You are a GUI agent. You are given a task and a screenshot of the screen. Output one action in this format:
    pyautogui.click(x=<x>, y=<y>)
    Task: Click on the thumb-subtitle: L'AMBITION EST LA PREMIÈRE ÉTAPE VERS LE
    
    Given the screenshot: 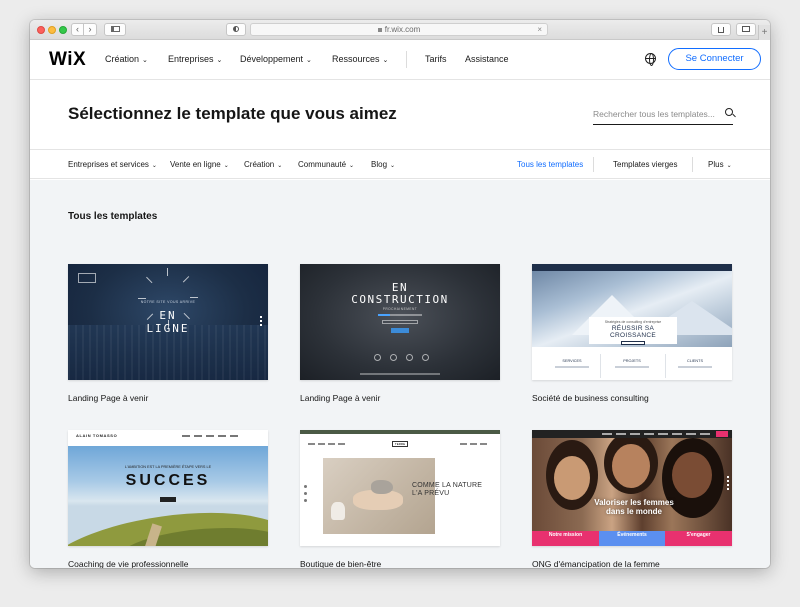 What is the action you would take?
    pyautogui.click(x=168, y=467)
    